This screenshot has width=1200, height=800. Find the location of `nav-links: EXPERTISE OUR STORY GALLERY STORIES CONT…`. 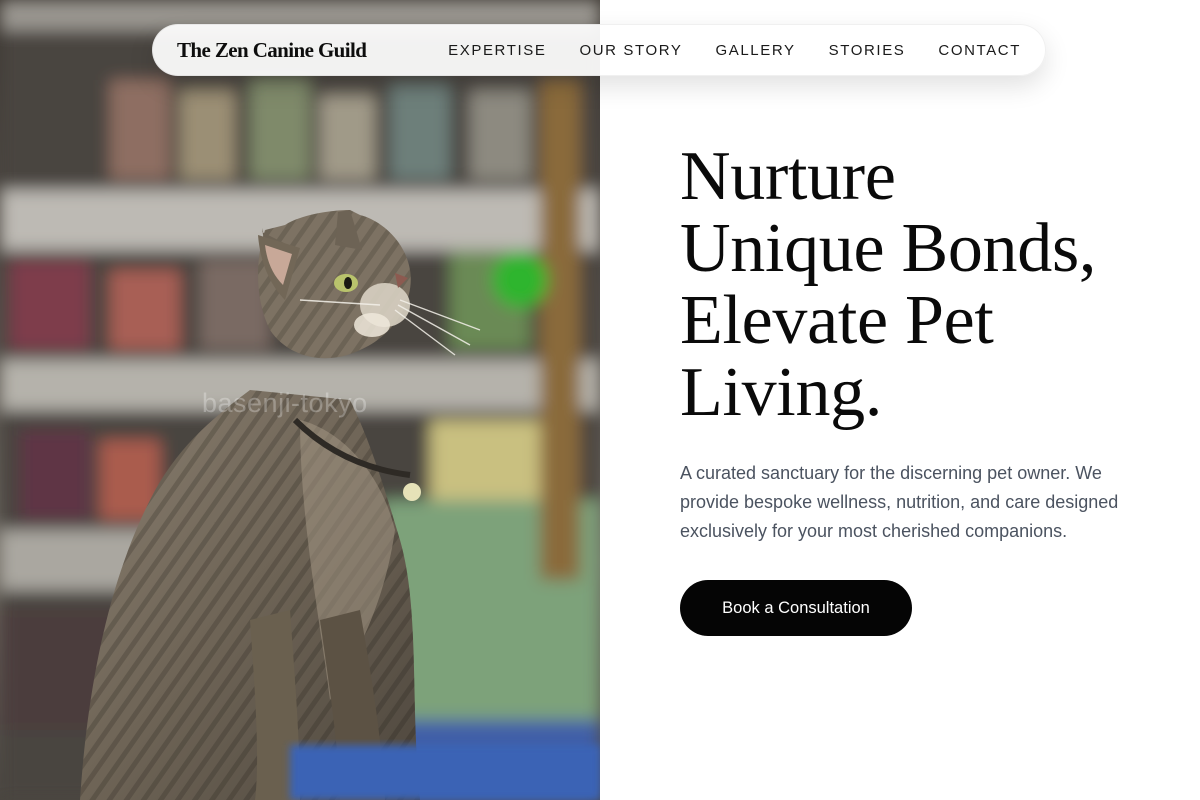

nav-links: EXPERTISE OUR STORY GALLERY STORIES CONT… is located at coordinates (734, 50).